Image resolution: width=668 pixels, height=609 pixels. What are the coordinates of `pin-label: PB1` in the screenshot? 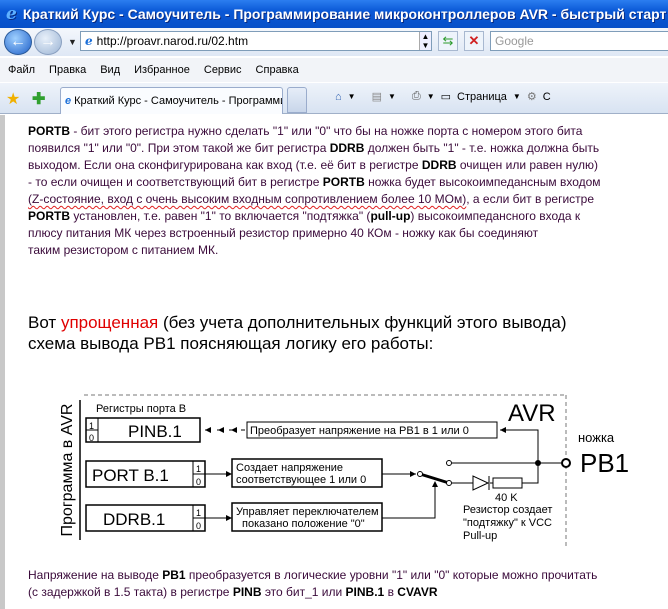 It's located at (604, 463).